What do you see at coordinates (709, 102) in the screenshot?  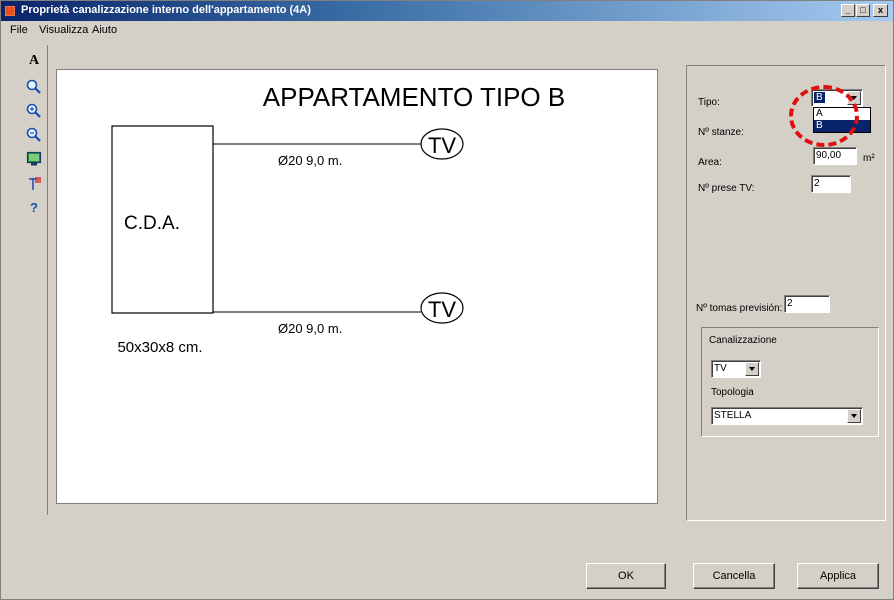 I see `tipo-label: Tipo:` at bounding box center [709, 102].